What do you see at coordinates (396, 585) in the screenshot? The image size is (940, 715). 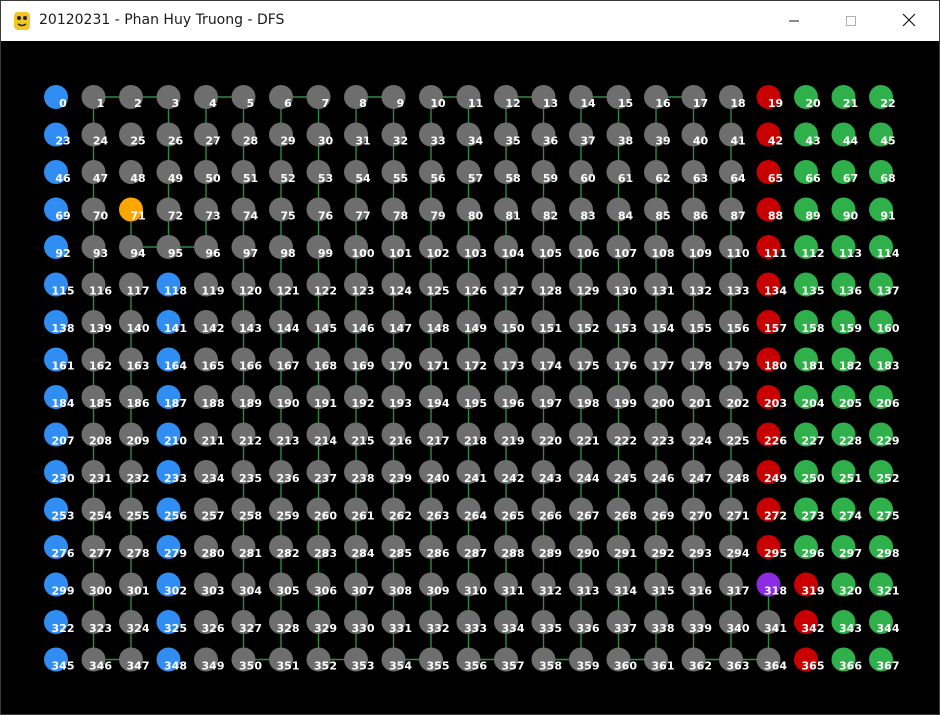 I see `graph-node: 308` at bounding box center [396, 585].